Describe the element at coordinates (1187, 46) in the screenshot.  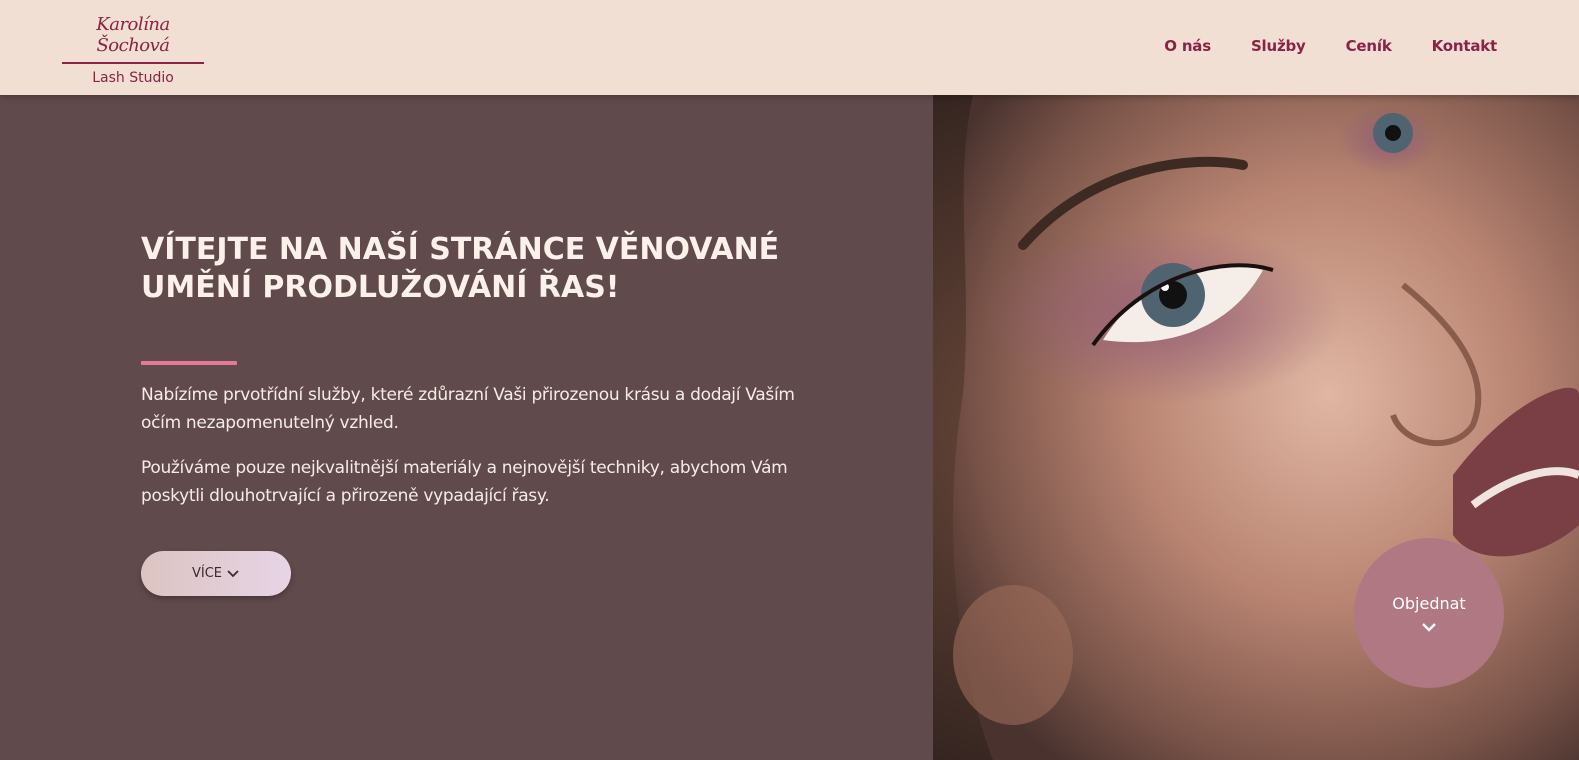
I see `nav-item-o-nas: O nás` at that location.